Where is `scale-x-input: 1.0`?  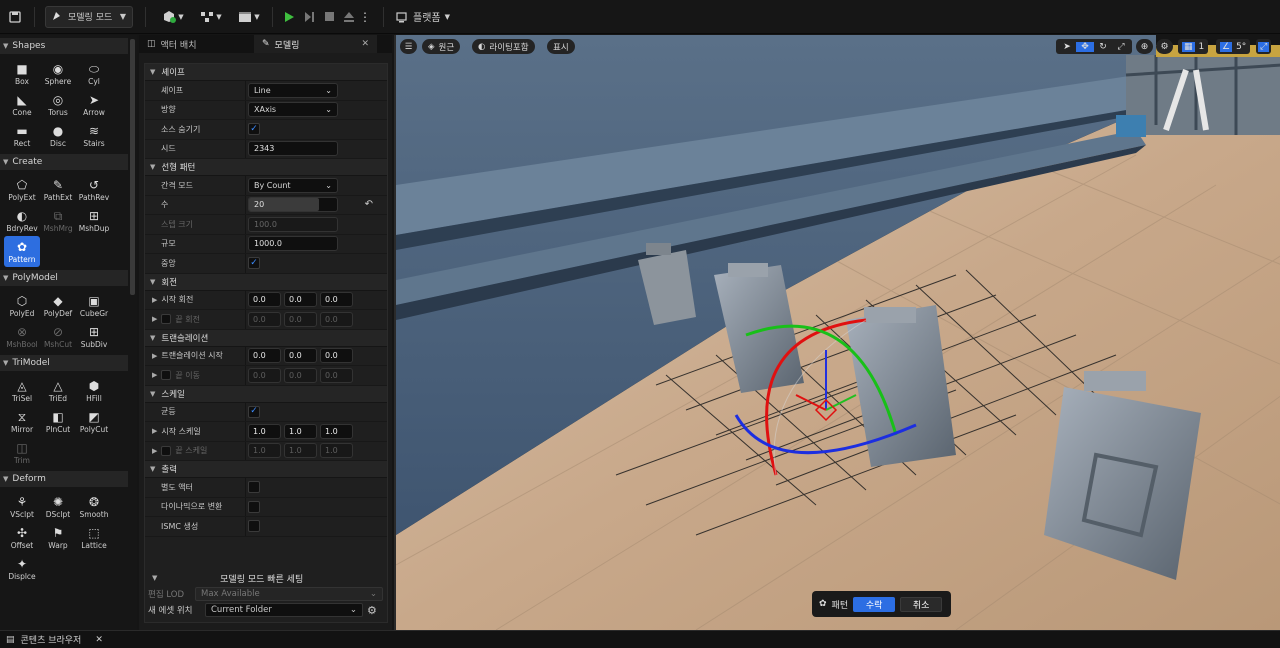 scale-x-input: 1.0 is located at coordinates (264, 431).